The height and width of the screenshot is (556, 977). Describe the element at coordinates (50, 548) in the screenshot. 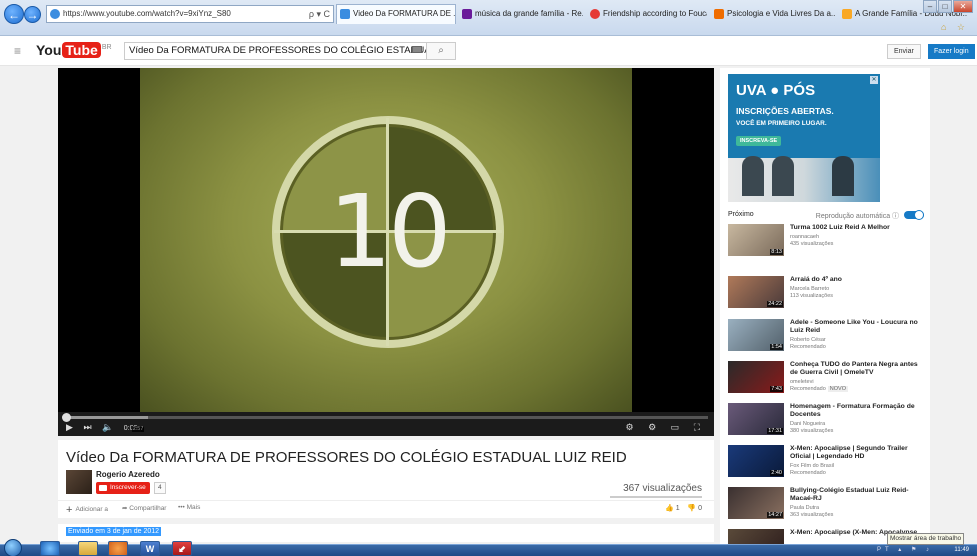

I see `internet-explorer-icon` at that location.